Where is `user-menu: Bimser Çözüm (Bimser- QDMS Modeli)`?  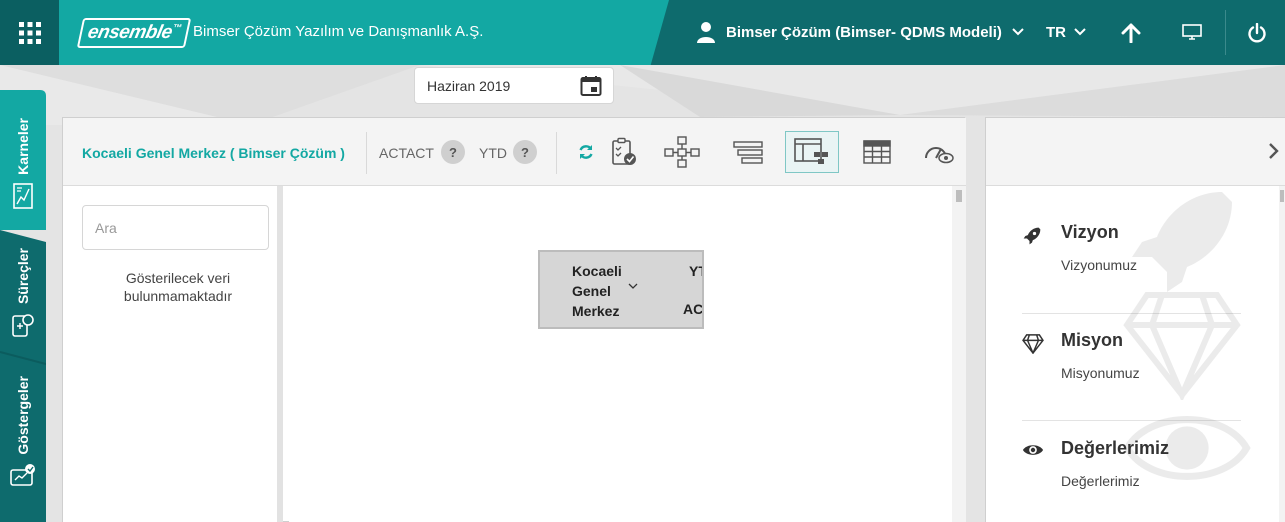
user-menu: Bimser Çözüm (Bimser- QDMS Modeli) is located at coordinates (860, 32).